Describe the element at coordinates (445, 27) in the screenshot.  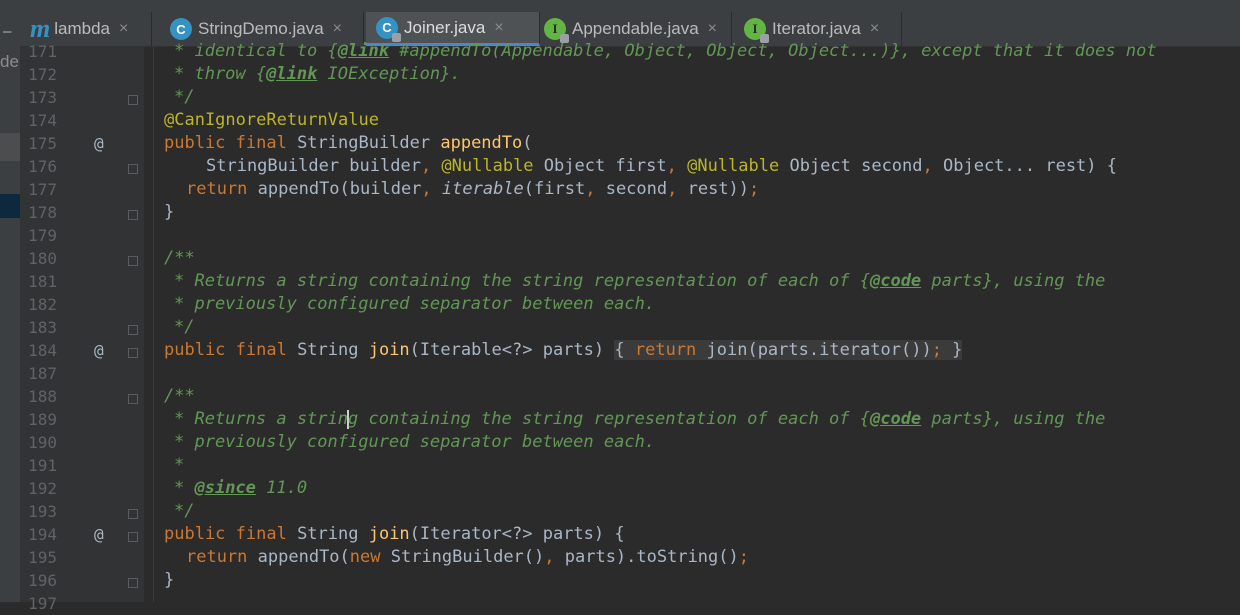
I see `tab-label: Joiner.java` at that location.